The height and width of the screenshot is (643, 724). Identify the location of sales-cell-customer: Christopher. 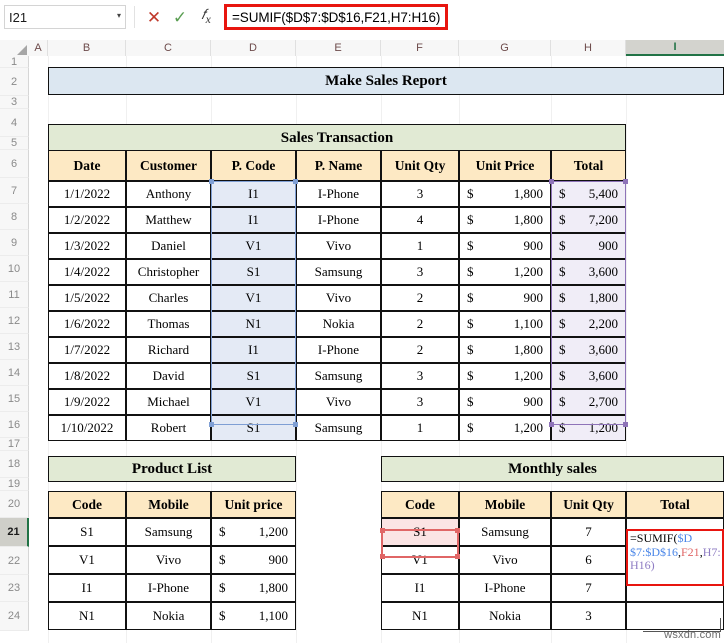
(168, 272).